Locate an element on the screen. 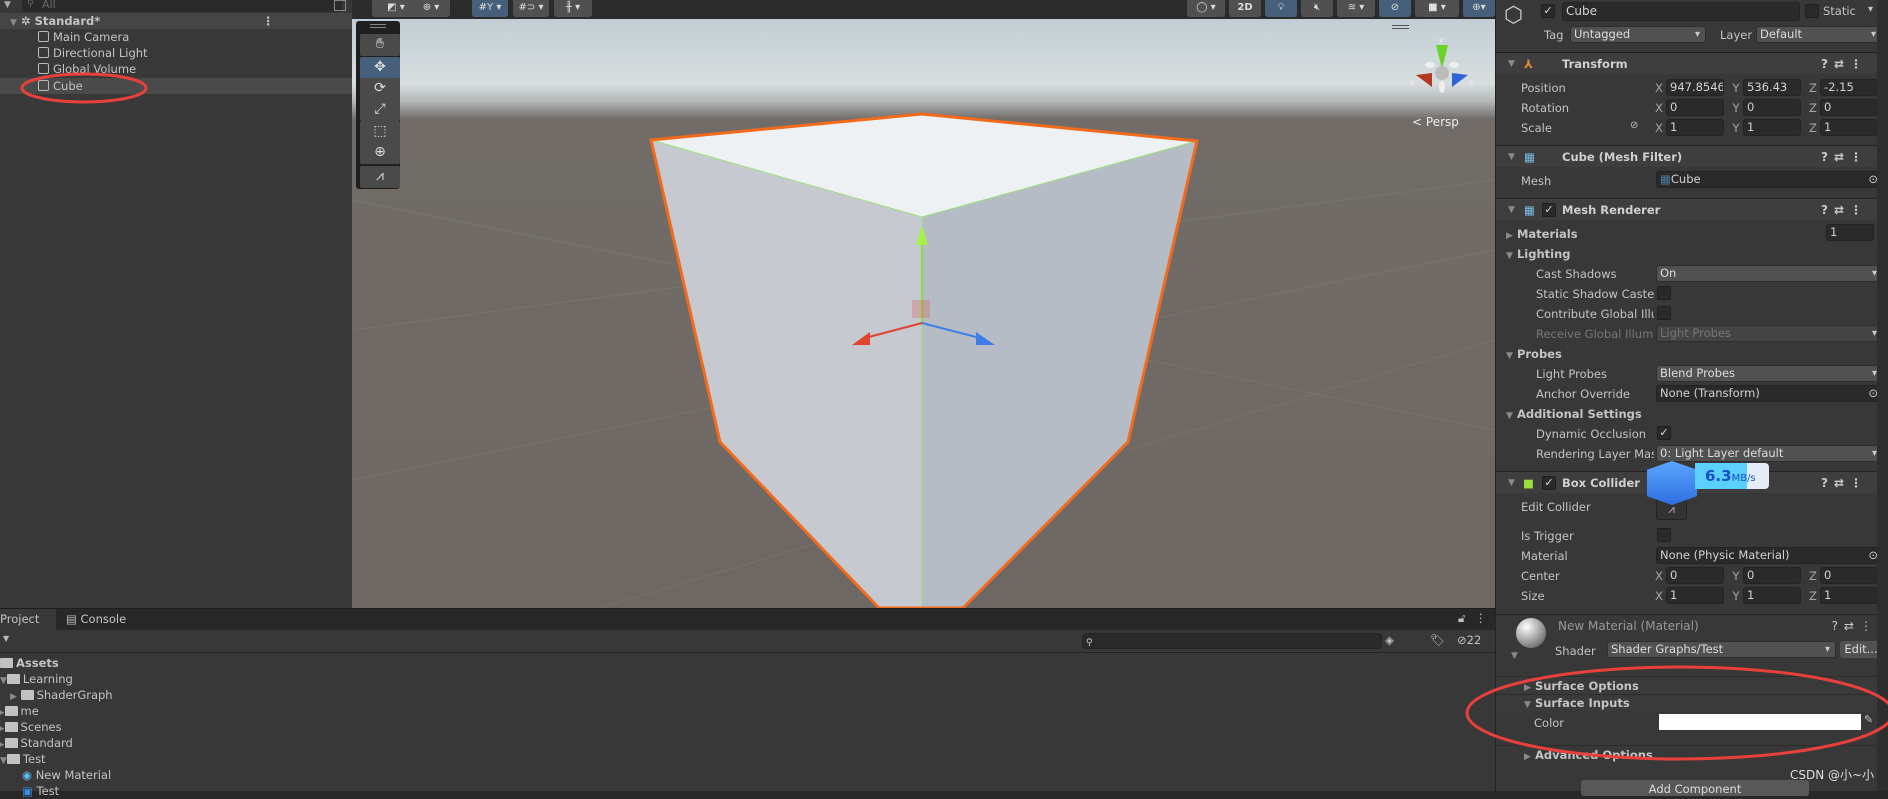 This screenshot has height=799, width=1888. rotation-y-field: 0 is located at coordinates (1772, 107).